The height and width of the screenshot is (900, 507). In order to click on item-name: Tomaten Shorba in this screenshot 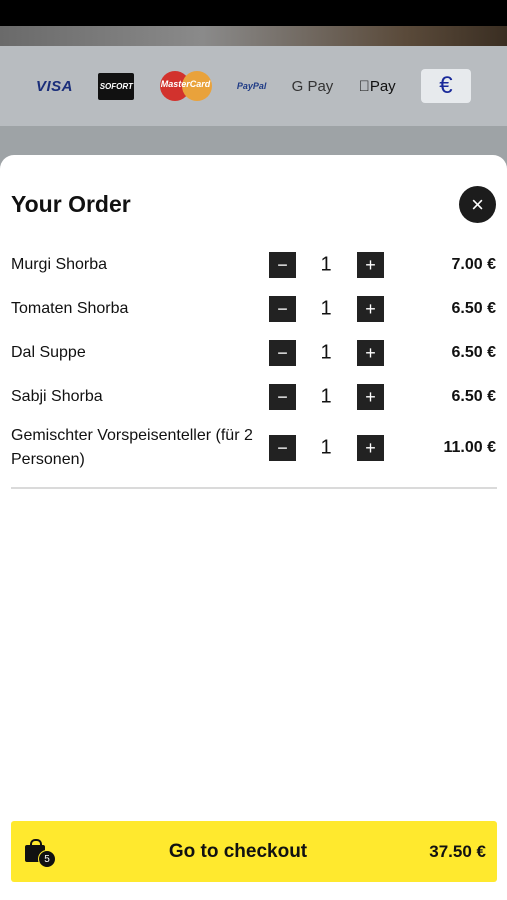, I will do `click(70, 308)`.